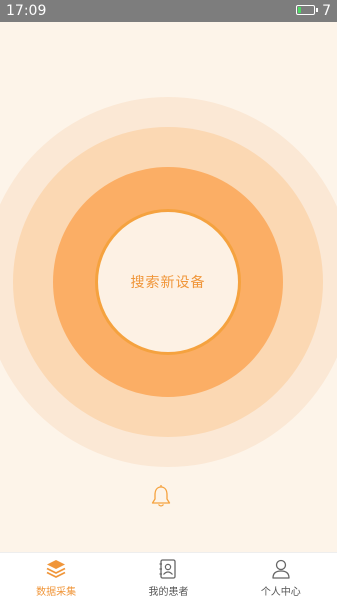 The image size is (337, 600). I want to click on battery-icon, so click(307, 10).